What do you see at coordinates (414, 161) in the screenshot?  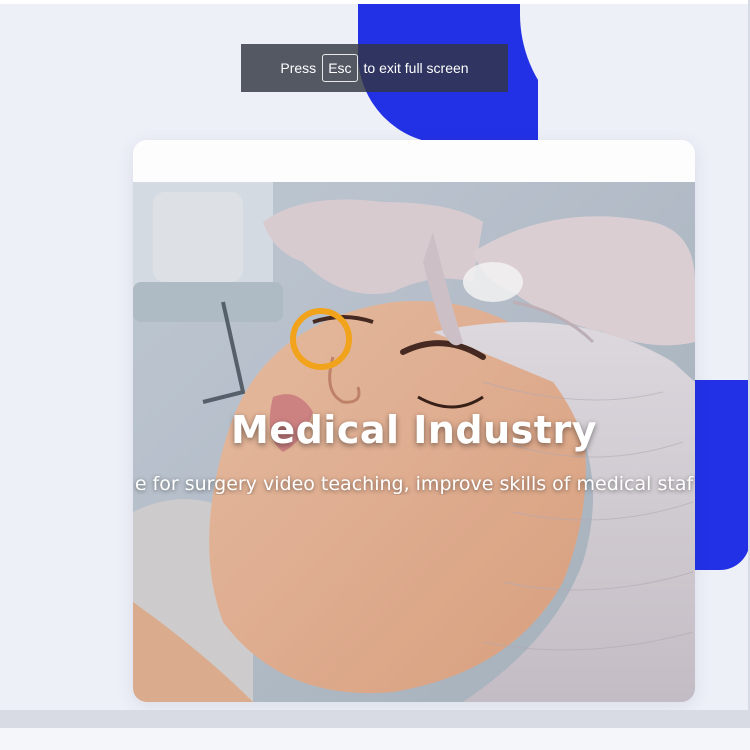 I see `card-header` at bounding box center [414, 161].